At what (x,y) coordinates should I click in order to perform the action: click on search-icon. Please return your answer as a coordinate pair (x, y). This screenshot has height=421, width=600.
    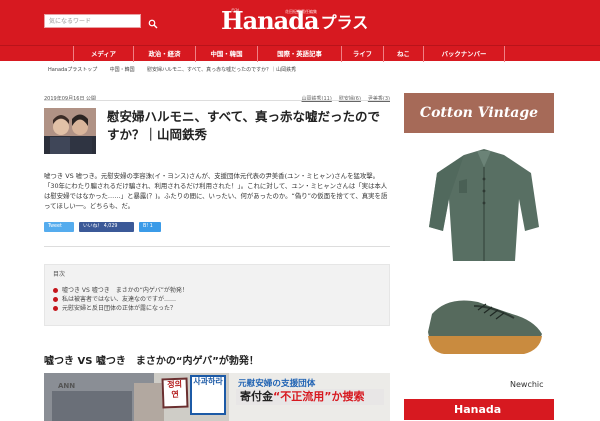
    Looking at the image, I should click on (153, 24).